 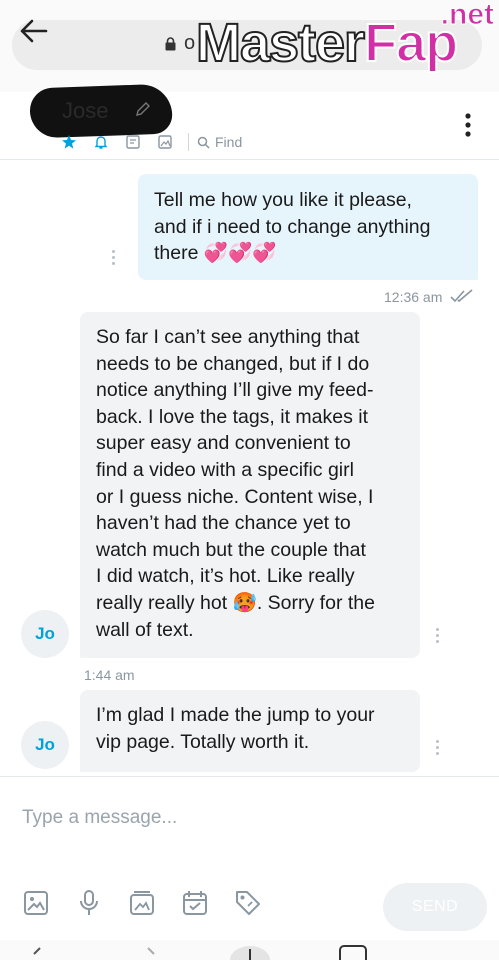 I want to click on microphone-icon, so click(x=89, y=903).